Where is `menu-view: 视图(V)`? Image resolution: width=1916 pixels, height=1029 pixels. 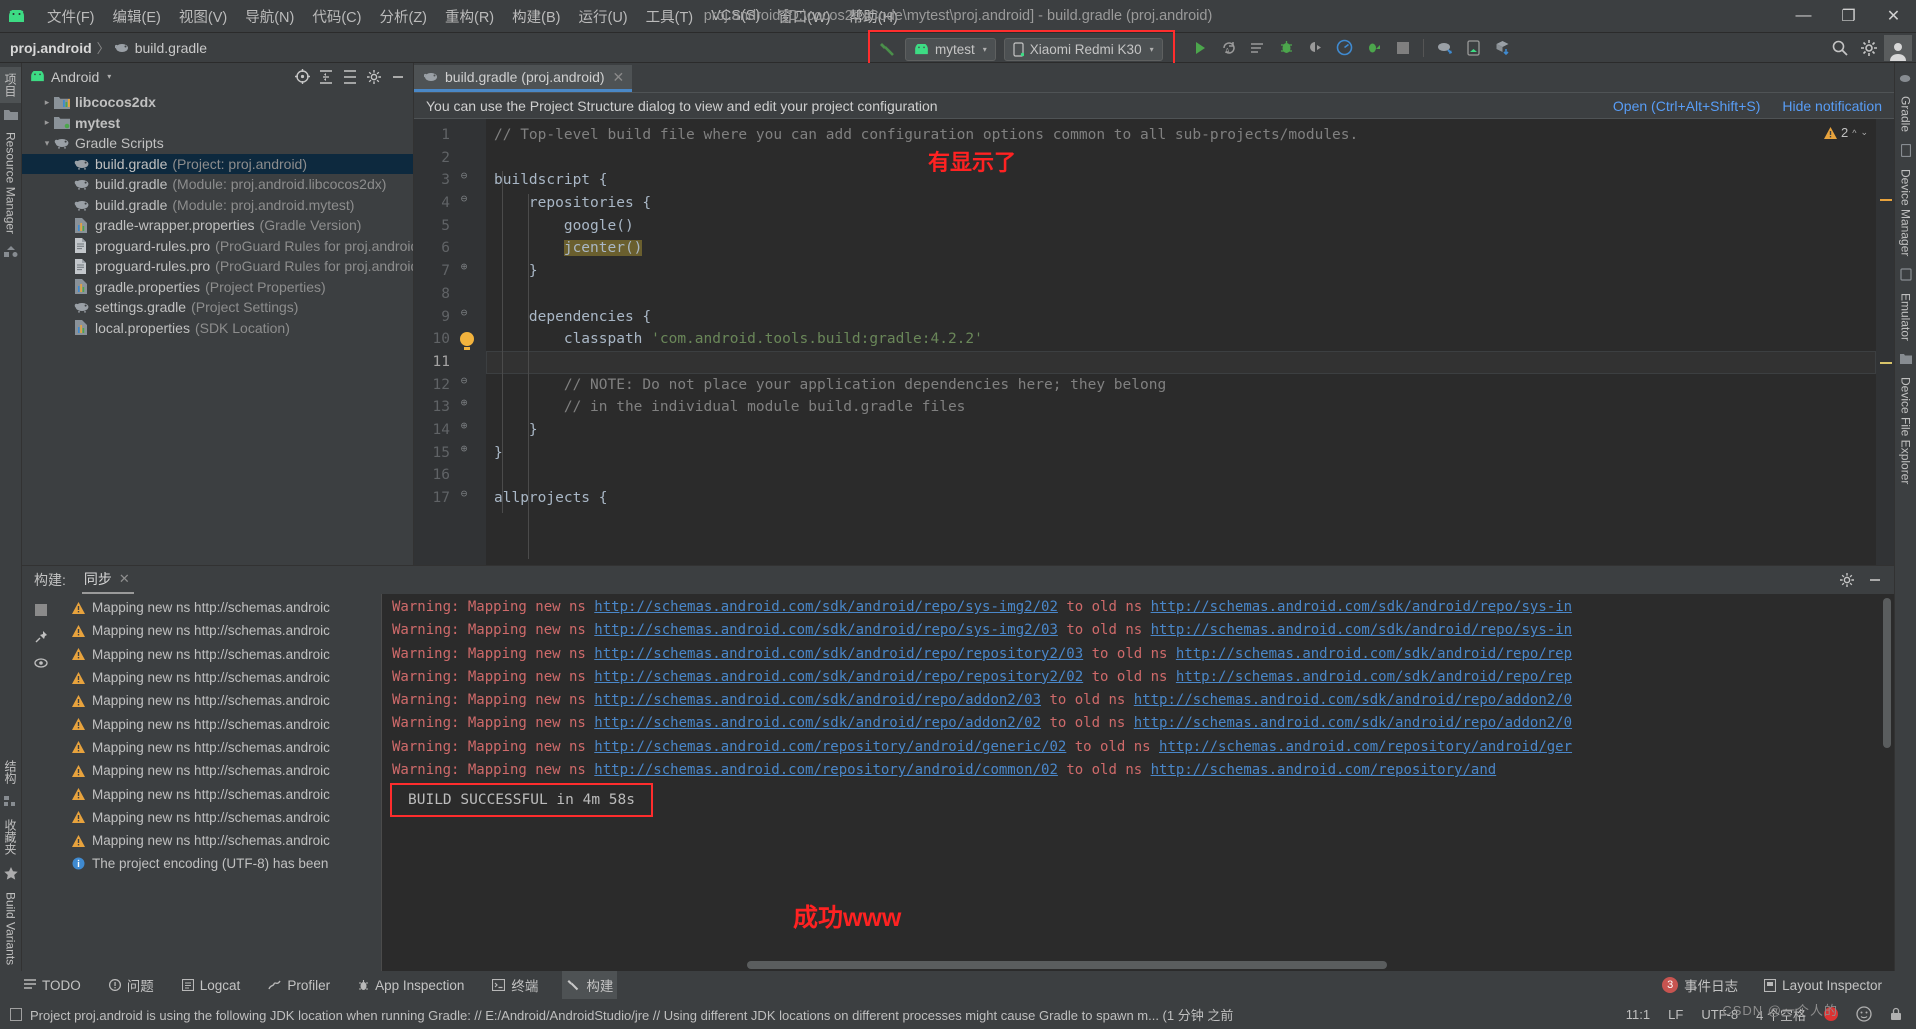 menu-view: 视图(V) is located at coordinates (203, 16).